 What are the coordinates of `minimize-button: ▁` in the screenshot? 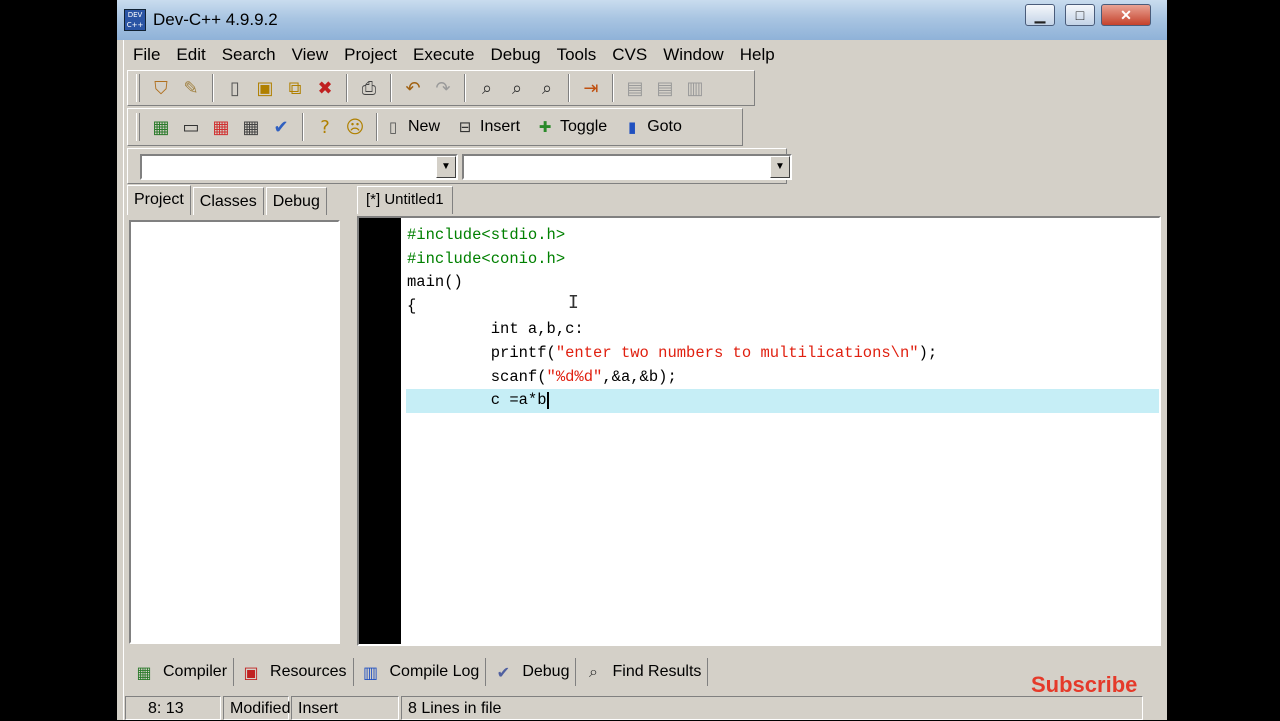 It's located at (1040, 15).